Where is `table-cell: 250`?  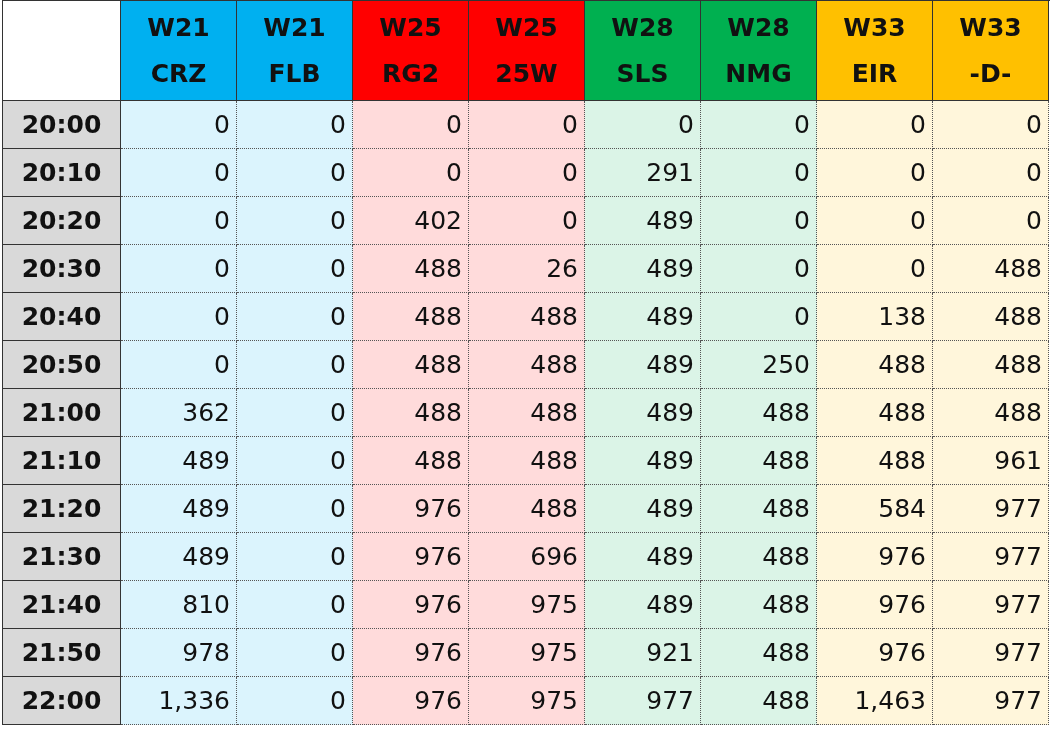 table-cell: 250 is located at coordinates (759, 365).